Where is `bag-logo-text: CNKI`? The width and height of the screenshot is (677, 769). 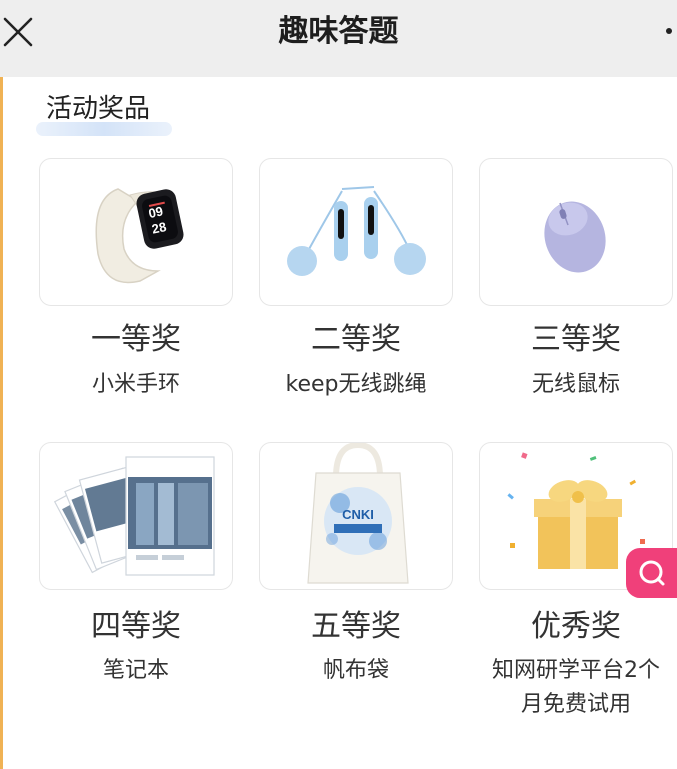 bag-logo-text: CNKI is located at coordinates (358, 514).